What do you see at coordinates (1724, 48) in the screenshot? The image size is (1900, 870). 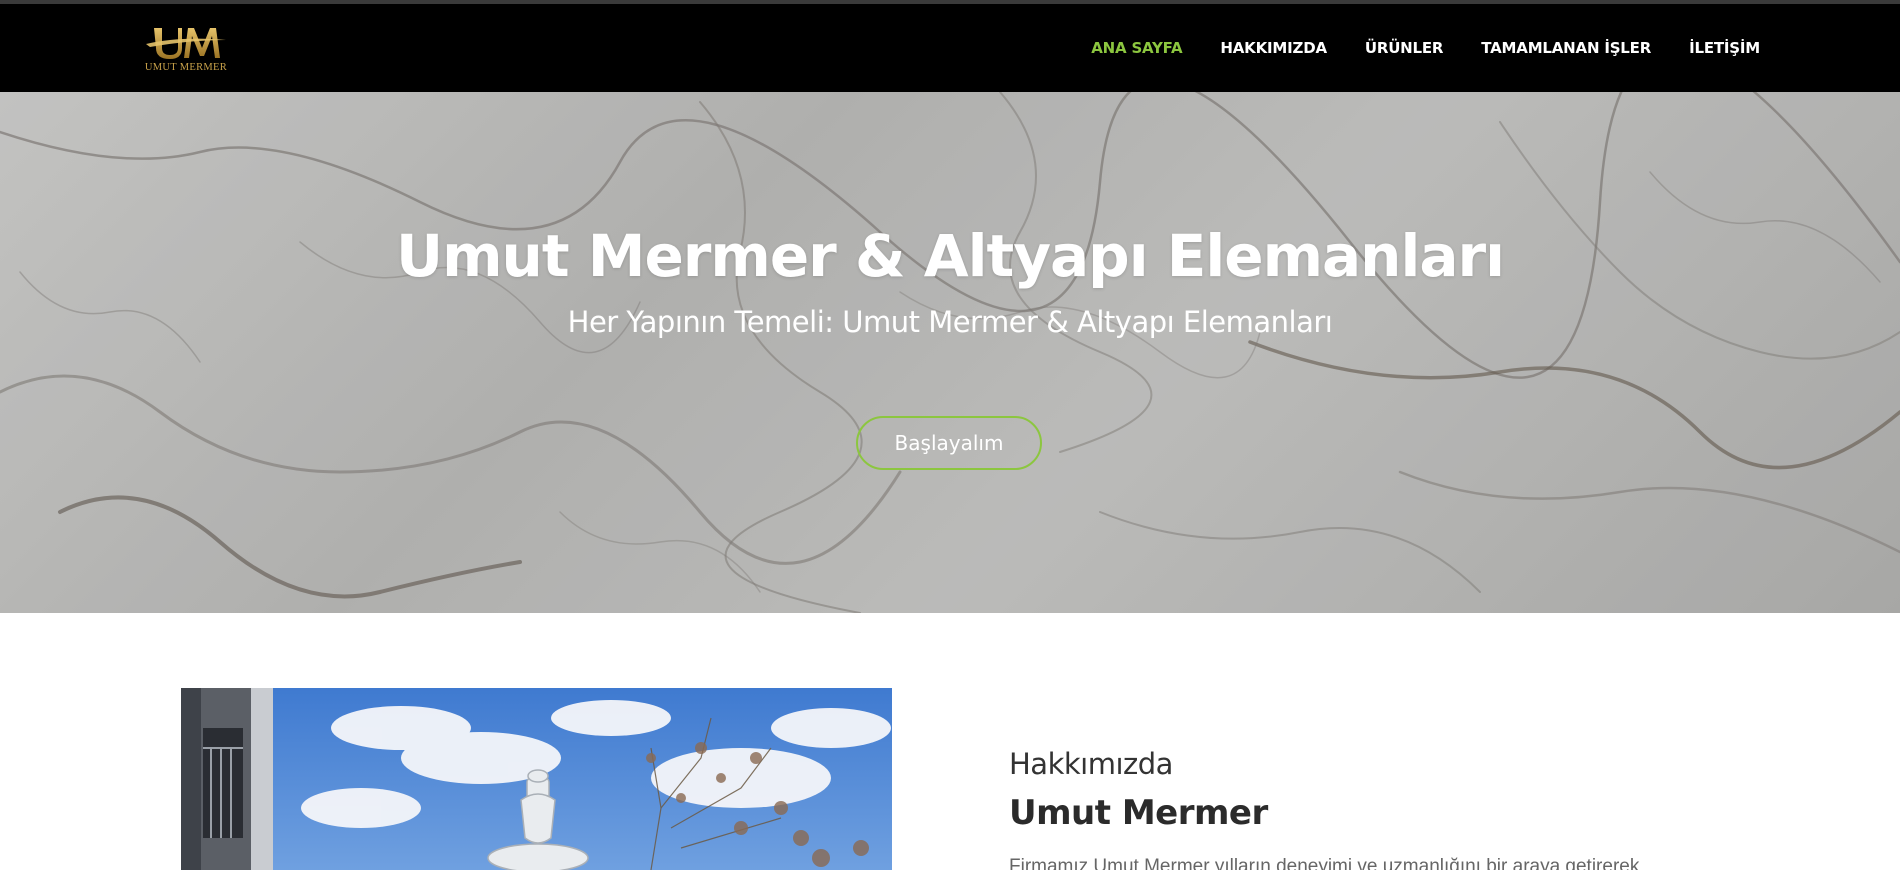 I see `nav-item-contact: İLETİŞİM` at bounding box center [1724, 48].